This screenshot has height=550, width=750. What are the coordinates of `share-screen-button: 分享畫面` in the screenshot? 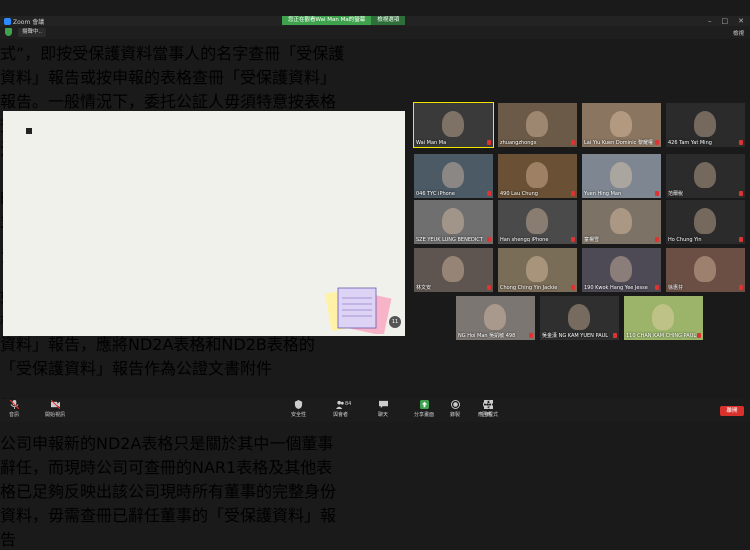 It's located at (424, 409).